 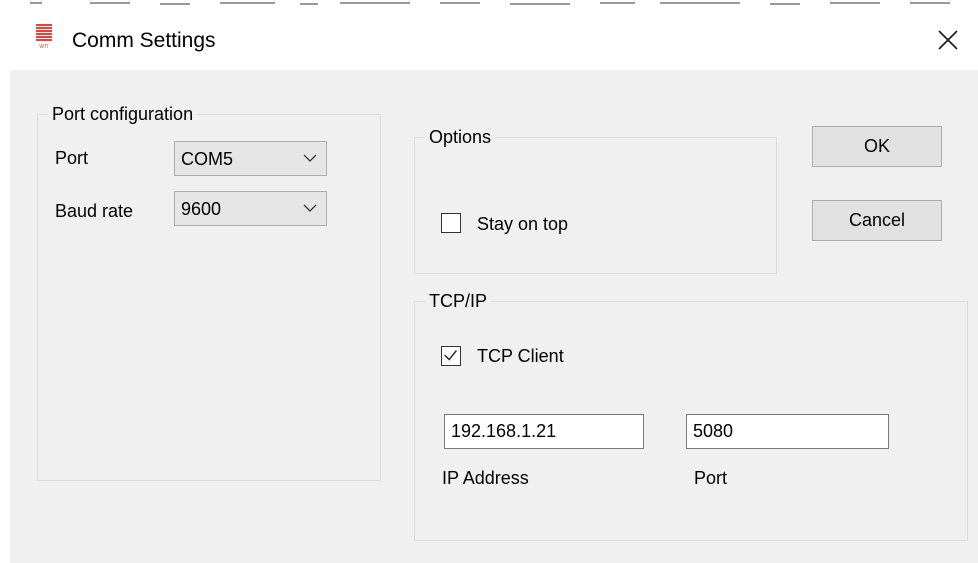 What do you see at coordinates (711, 478) in the screenshot?
I see `tcp-port-label: Port` at bounding box center [711, 478].